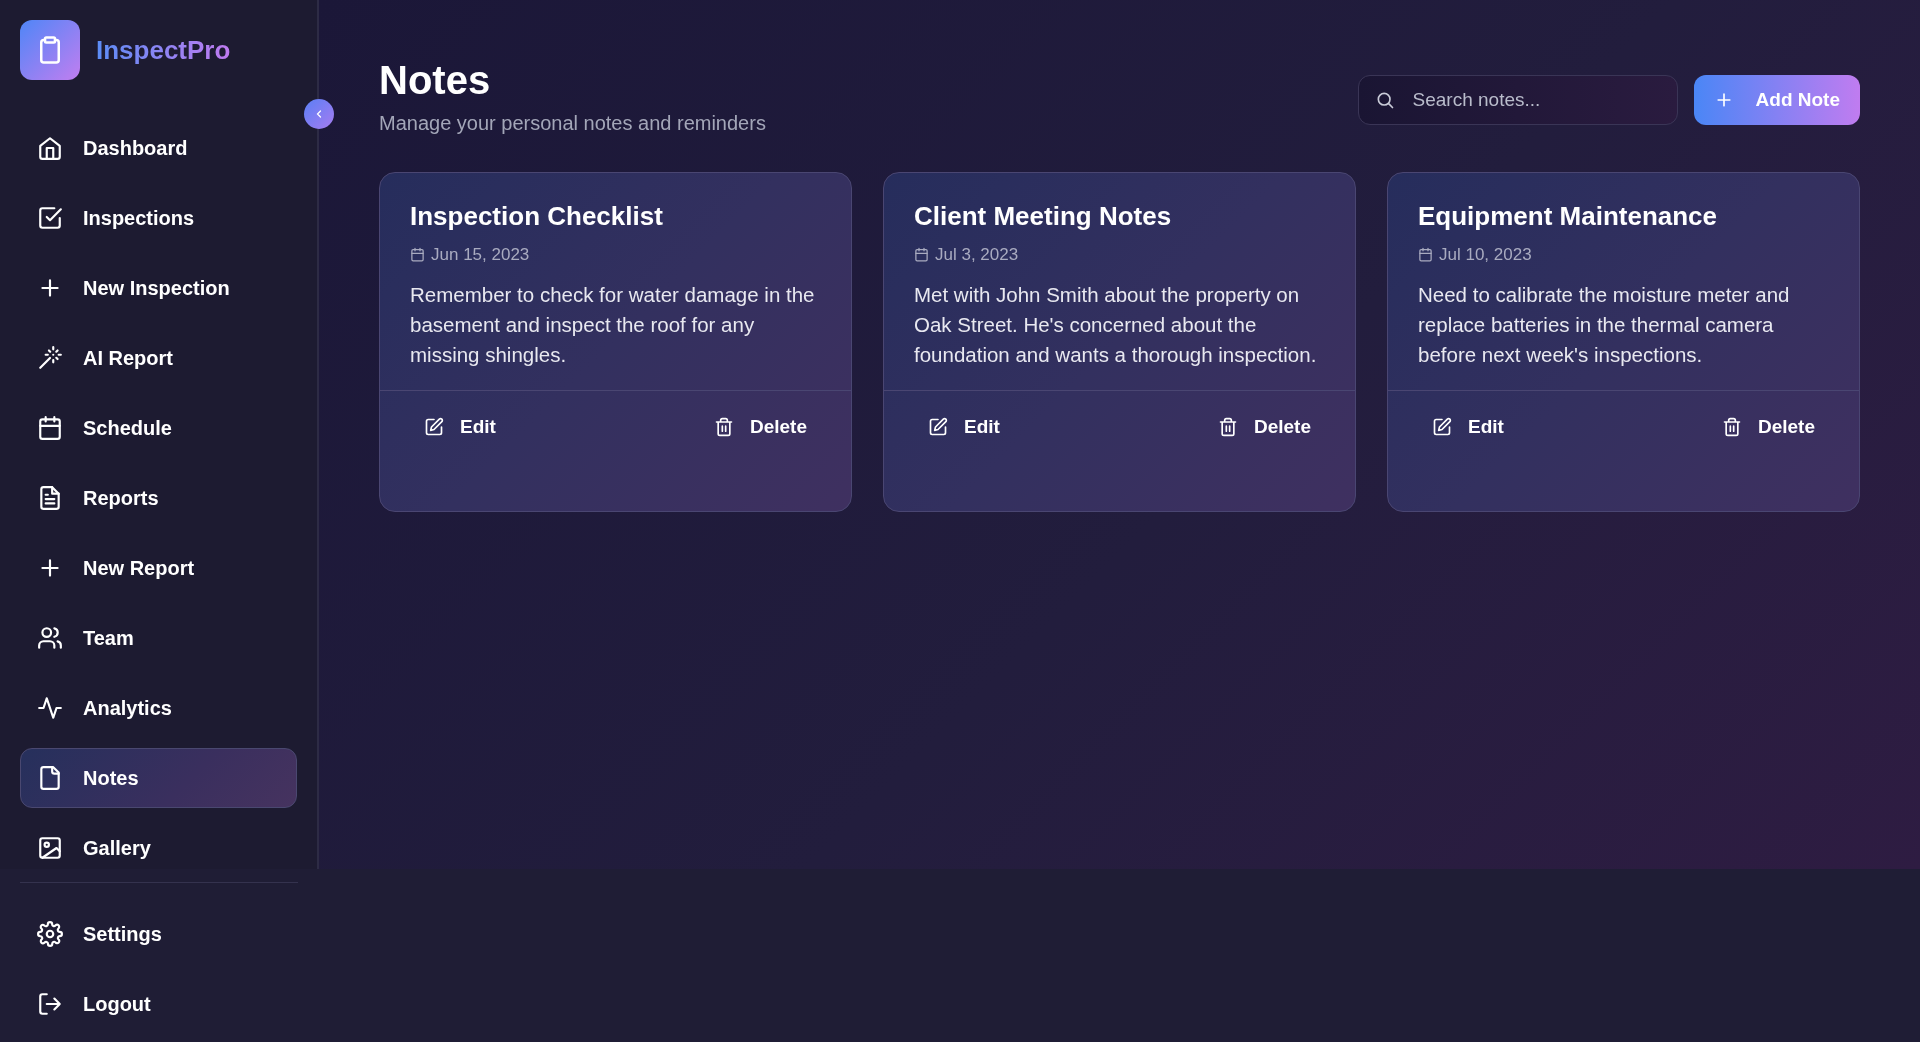  Describe the element at coordinates (158, 638) in the screenshot. I see `sidebar-item: Team` at that location.